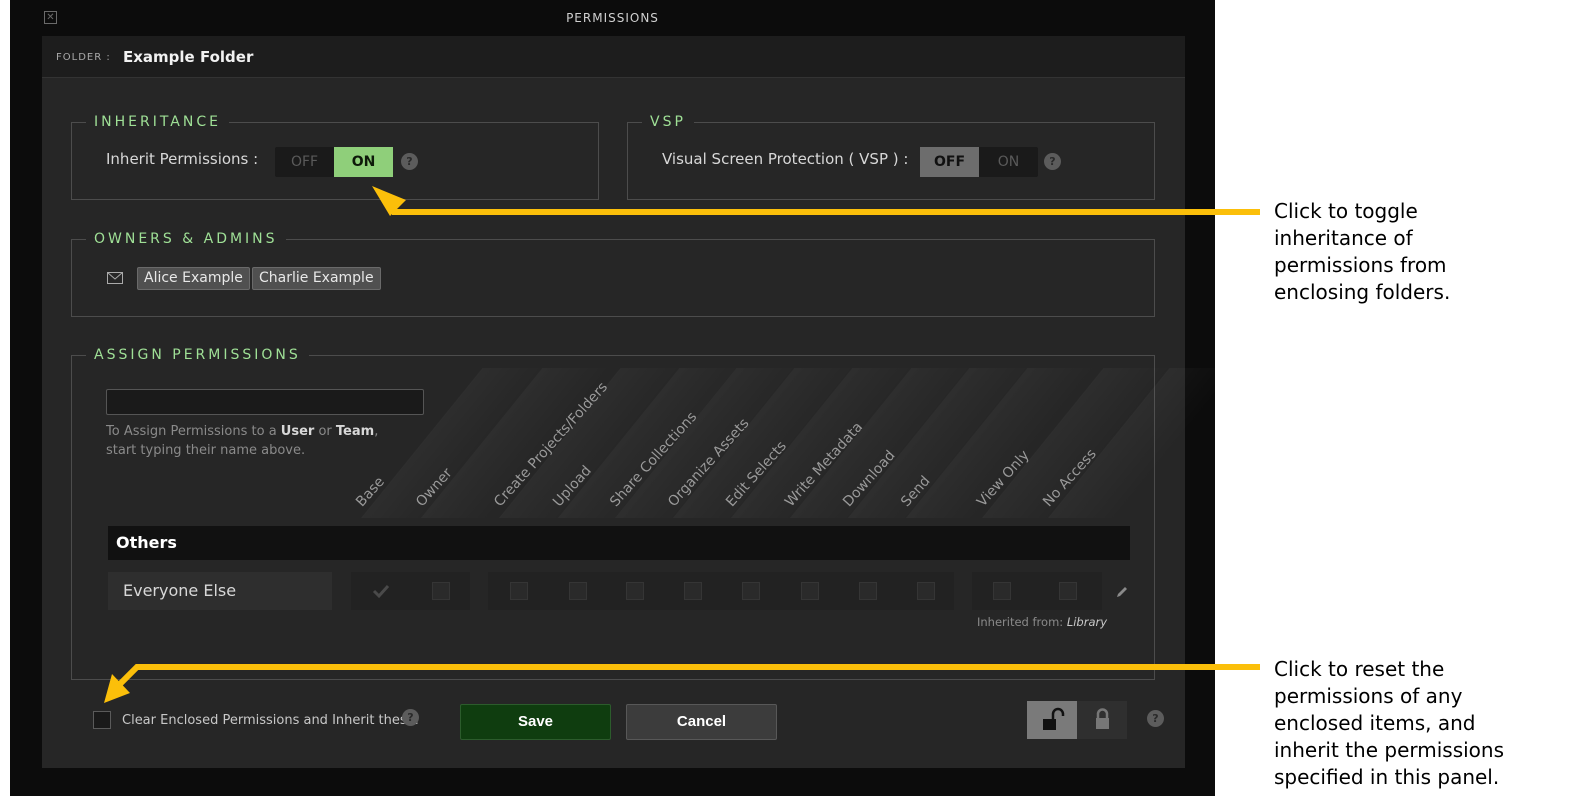 The width and height of the screenshot is (1580, 802). What do you see at coordinates (687, 676) in the screenshot?
I see `reset-arrow-line` at bounding box center [687, 676].